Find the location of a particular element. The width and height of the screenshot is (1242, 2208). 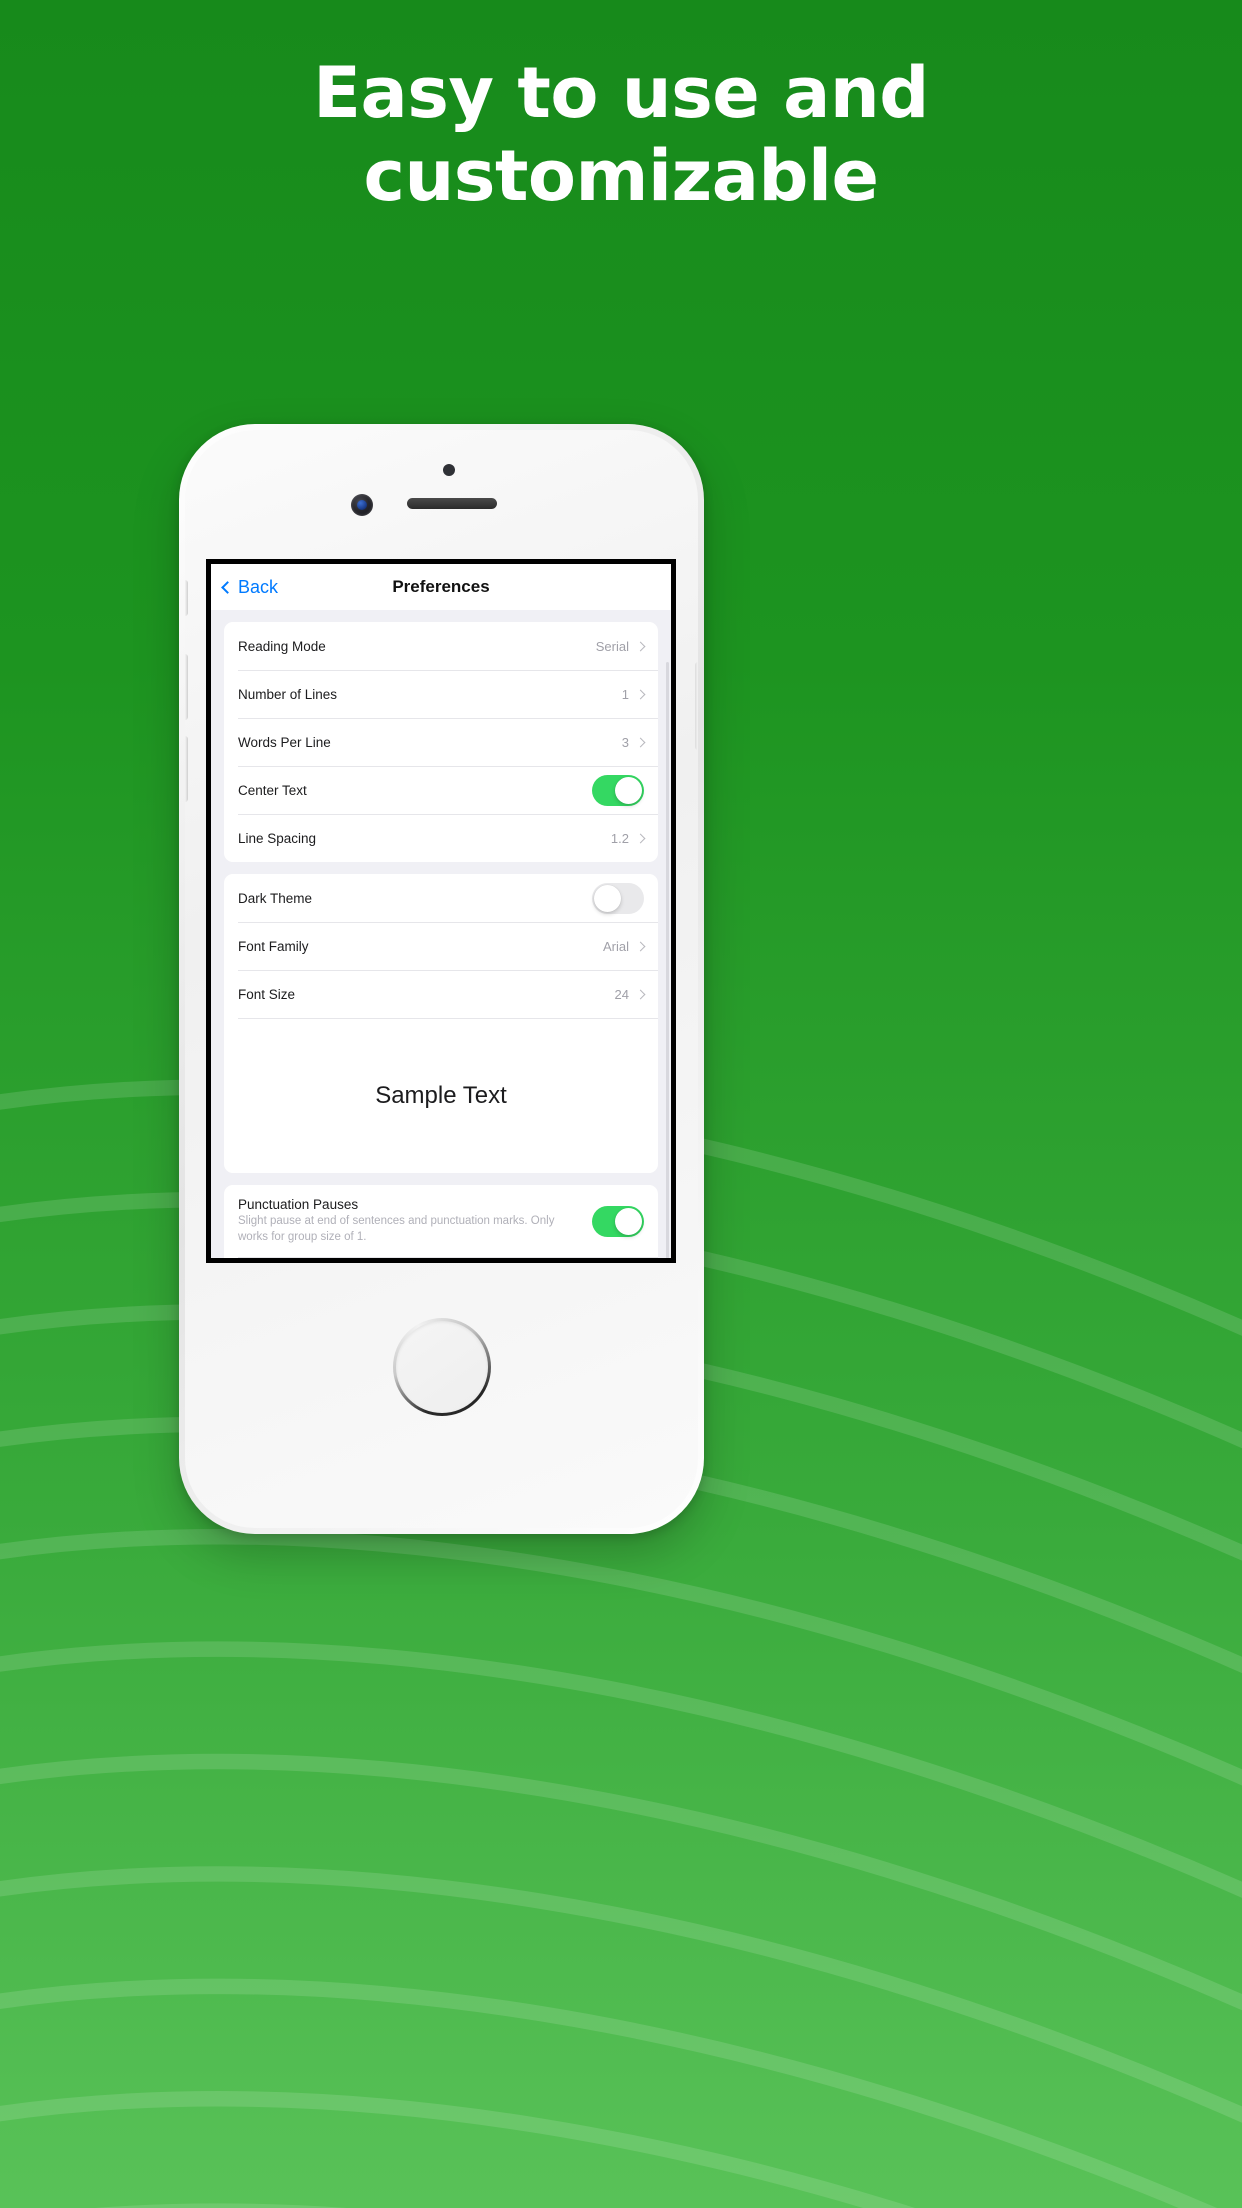

sample-text-preview: Sample Text is located at coordinates (441, 1095).